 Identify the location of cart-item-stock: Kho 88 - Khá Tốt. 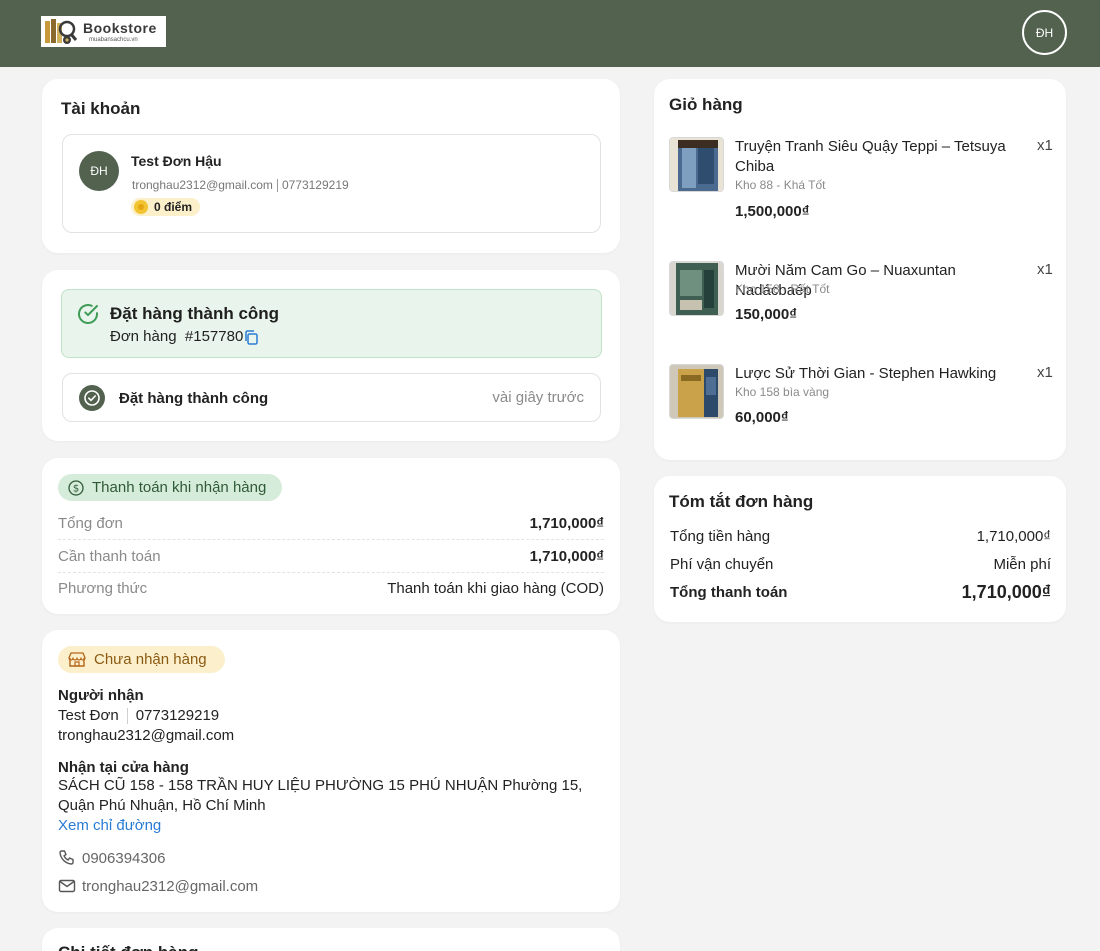
(780, 185).